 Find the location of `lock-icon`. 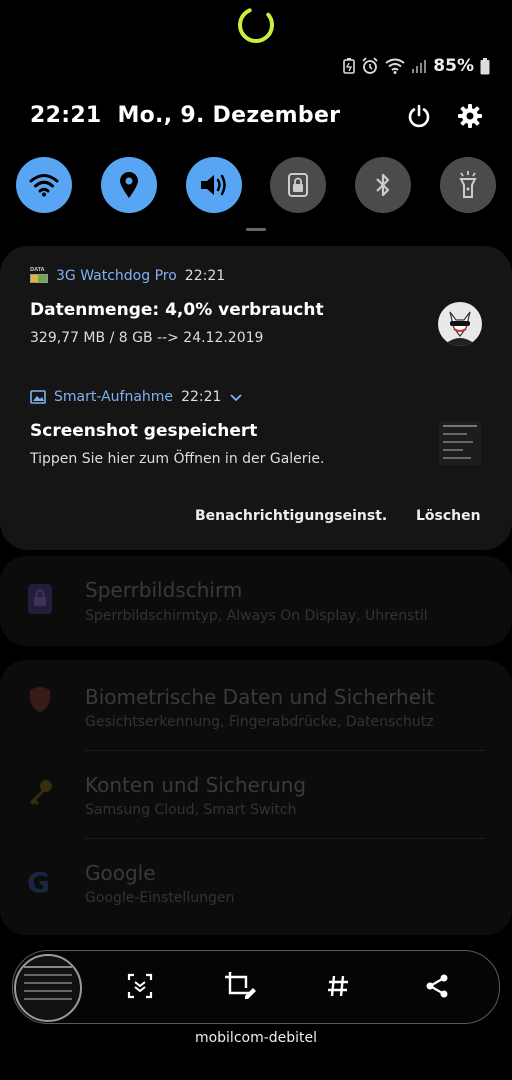

lock-icon is located at coordinates (40, 599).